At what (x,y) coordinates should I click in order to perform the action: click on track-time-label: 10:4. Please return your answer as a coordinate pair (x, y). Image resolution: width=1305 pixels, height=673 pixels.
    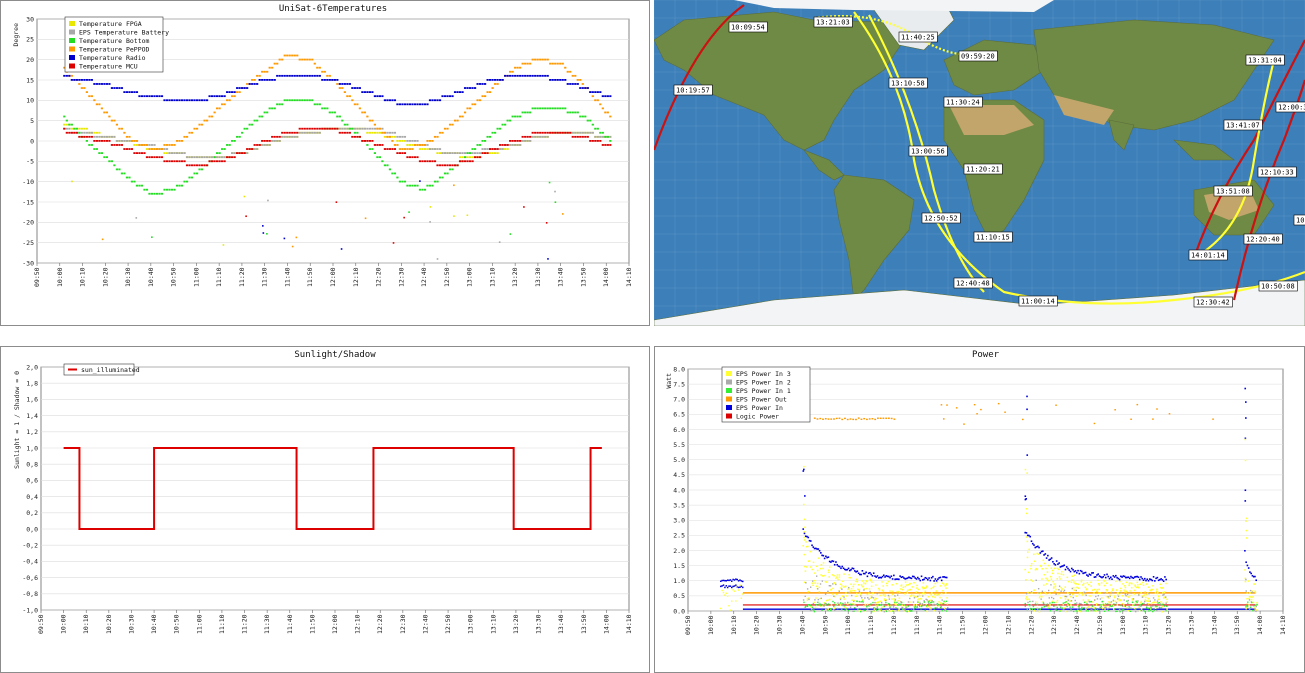
    Looking at the image, I should click on (1299, 220).